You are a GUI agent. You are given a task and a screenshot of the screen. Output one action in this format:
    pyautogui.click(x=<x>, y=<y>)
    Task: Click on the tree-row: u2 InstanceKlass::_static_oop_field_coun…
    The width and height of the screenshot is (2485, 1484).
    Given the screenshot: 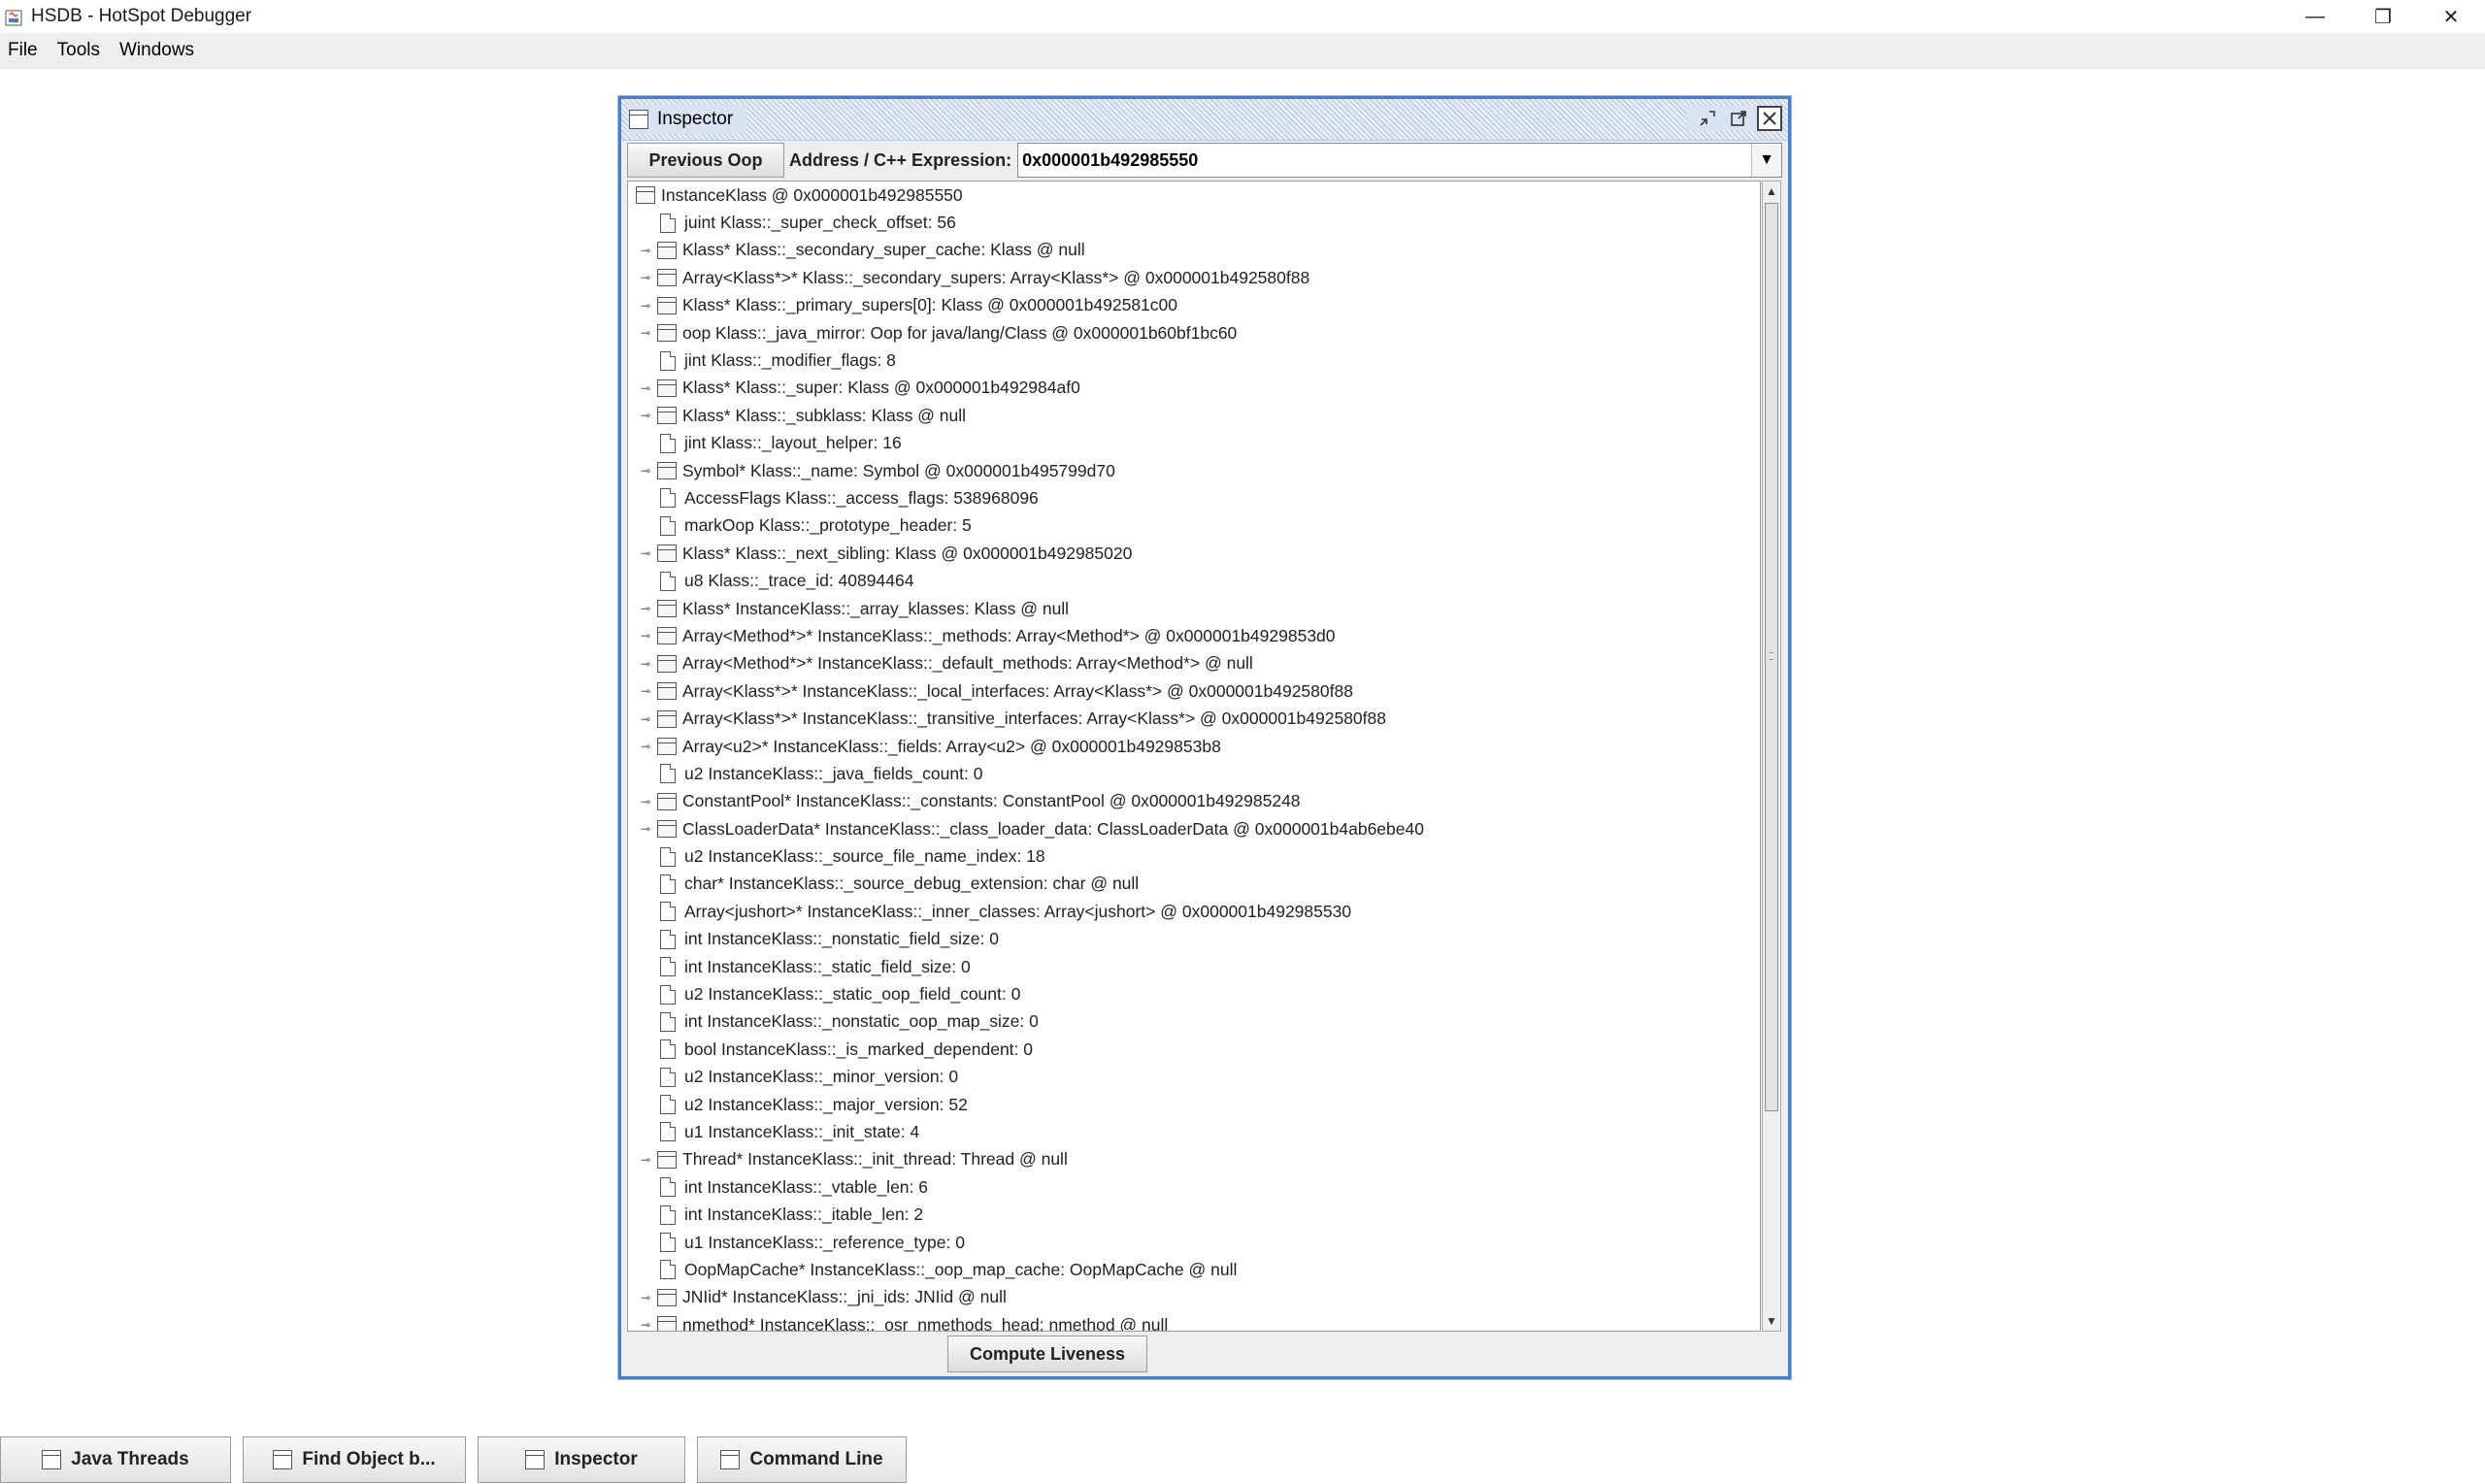 What is the action you would take?
    pyautogui.click(x=1194, y=993)
    